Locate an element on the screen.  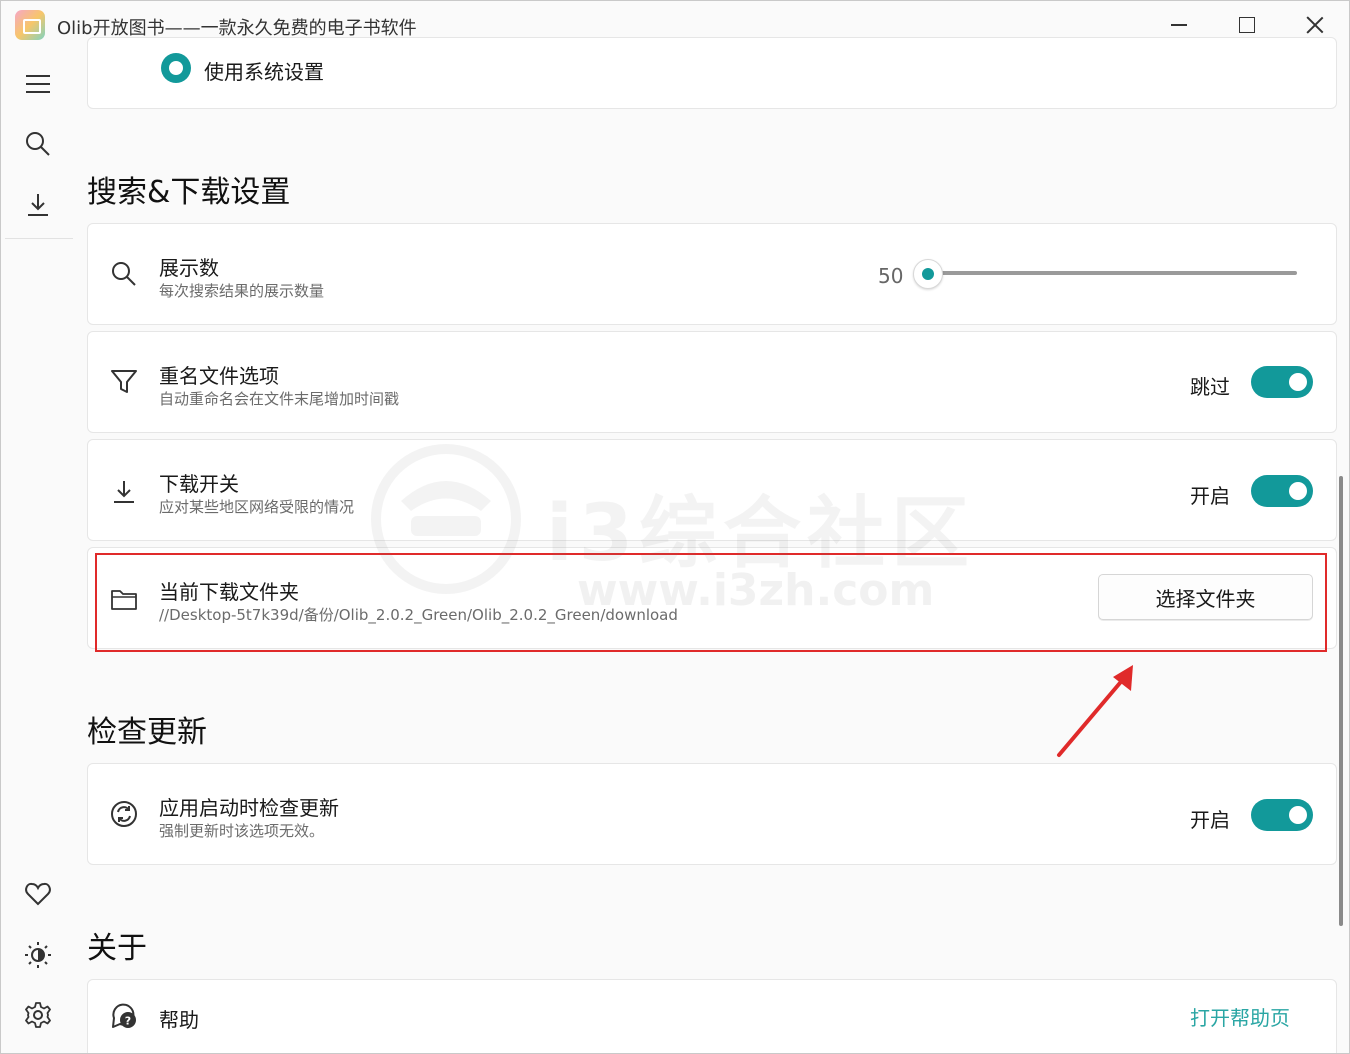
menu-button is located at coordinates (38, 84).